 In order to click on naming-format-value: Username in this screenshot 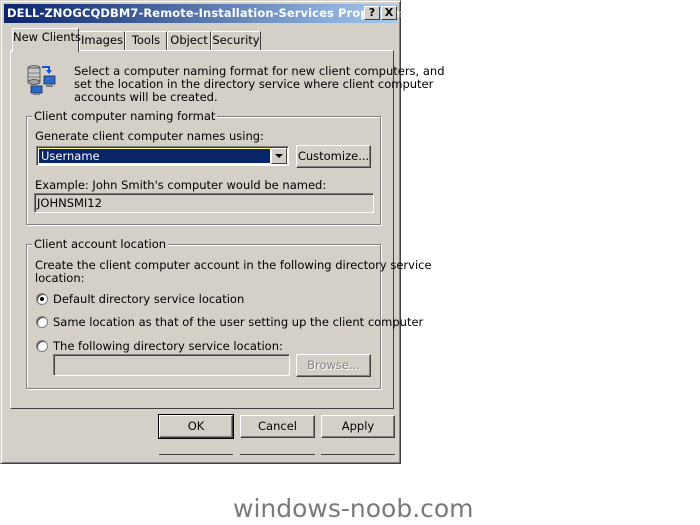, I will do `click(70, 156)`.